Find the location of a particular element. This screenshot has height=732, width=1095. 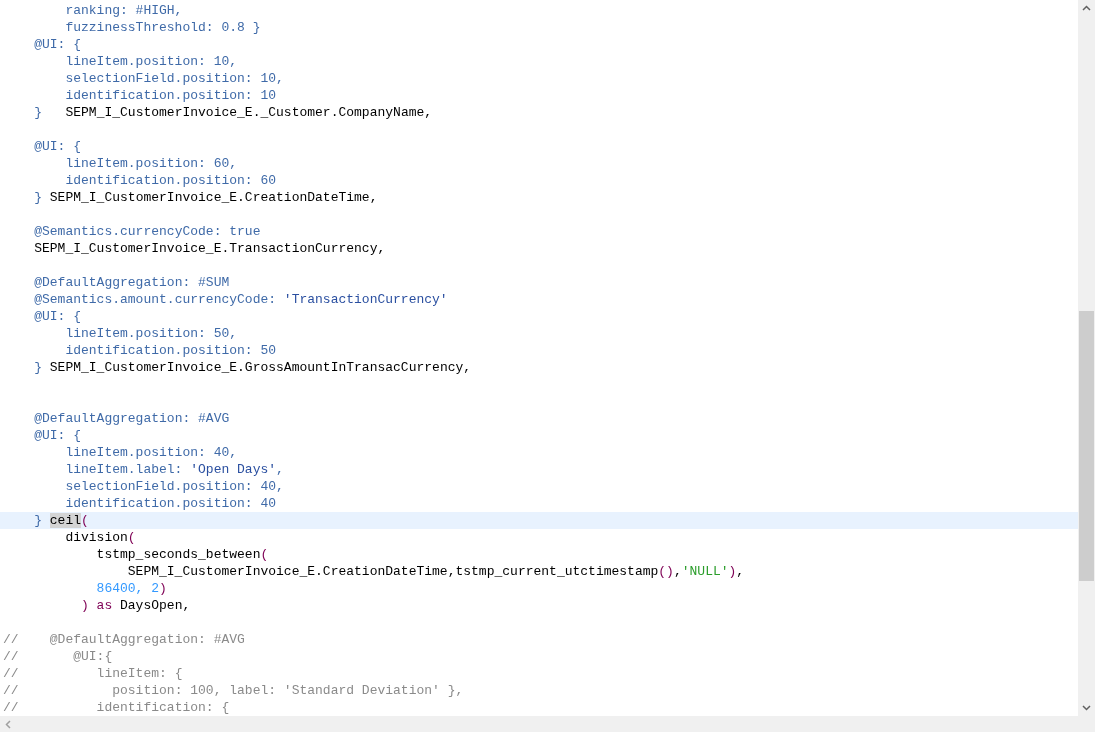

code-line: @Semantics.amount.currencyCode: 'TransactionCurrency' is located at coordinates (241, 299).